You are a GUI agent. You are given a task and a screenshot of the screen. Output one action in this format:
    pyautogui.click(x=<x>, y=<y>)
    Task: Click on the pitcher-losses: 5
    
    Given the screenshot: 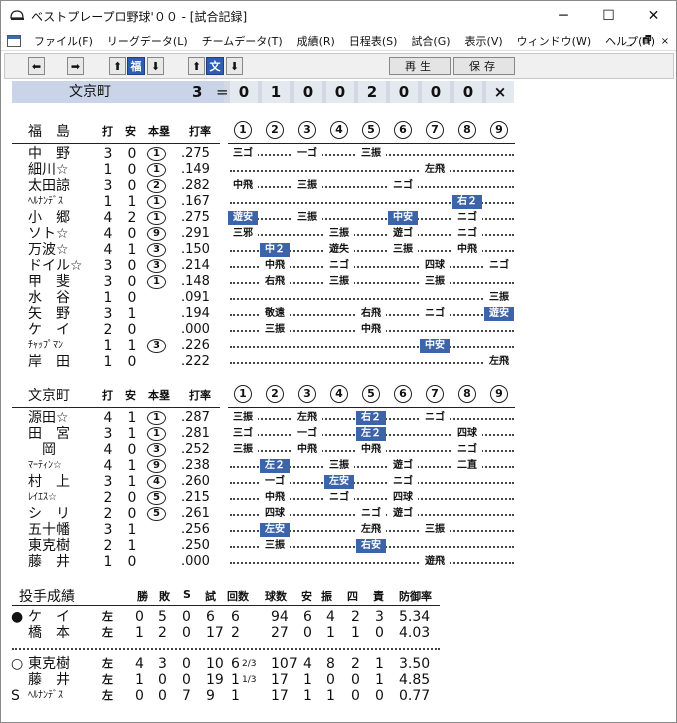 What is the action you would take?
    pyautogui.click(x=162, y=617)
    